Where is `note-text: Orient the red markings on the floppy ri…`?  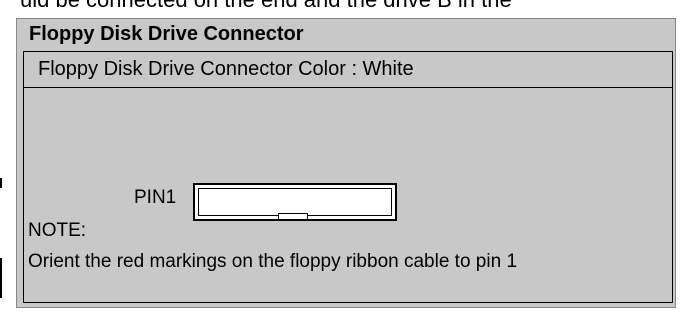 note-text: Orient the red markings on the floppy ri… is located at coordinates (273, 261).